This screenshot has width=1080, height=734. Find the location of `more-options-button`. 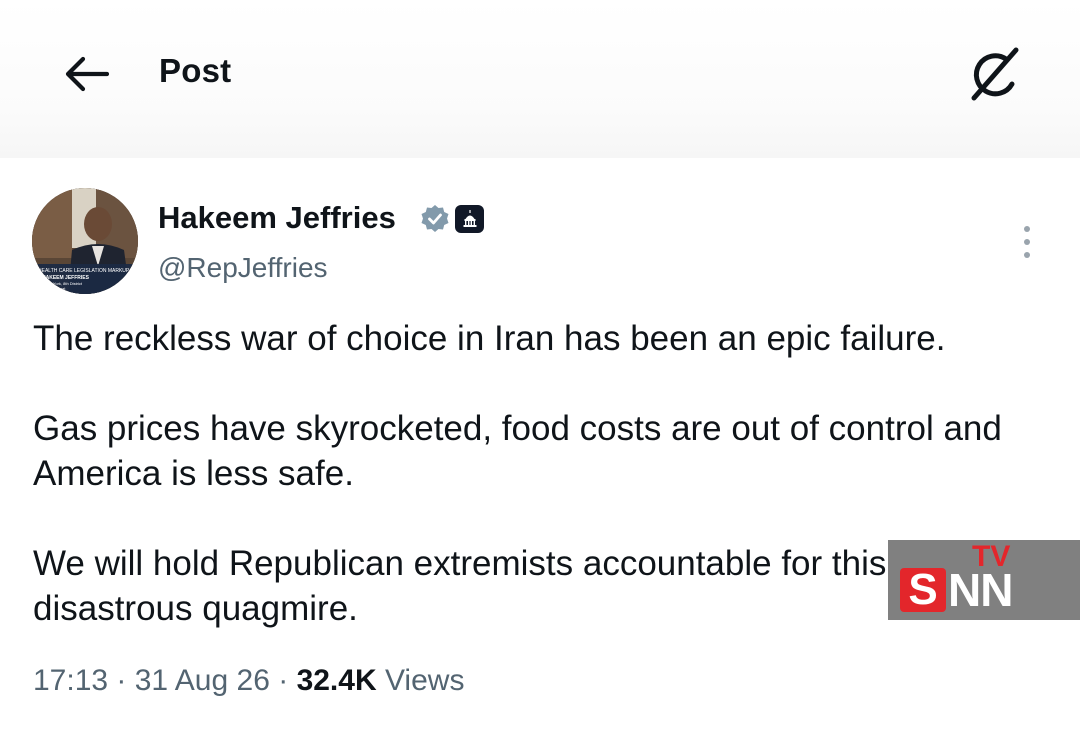

more-options-button is located at coordinates (1027, 242).